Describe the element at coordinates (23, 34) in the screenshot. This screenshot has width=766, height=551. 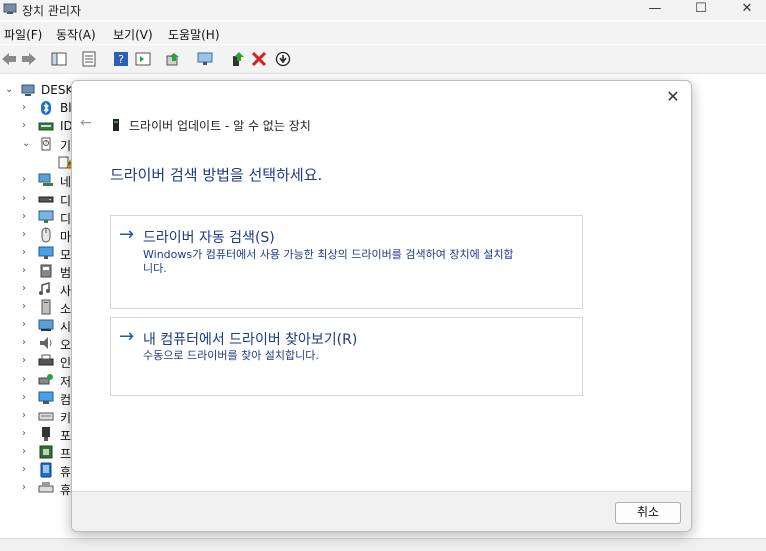
I see `menu-file: 파일(F)` at that location.